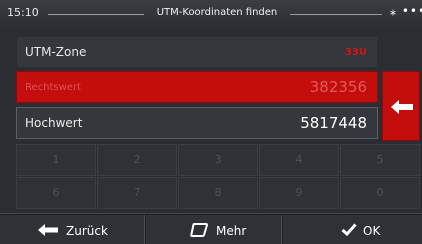  What do you see at coordinates (218, 160) in the screenshot?
I see `key-3: 3` at bounding box center [218, 160].